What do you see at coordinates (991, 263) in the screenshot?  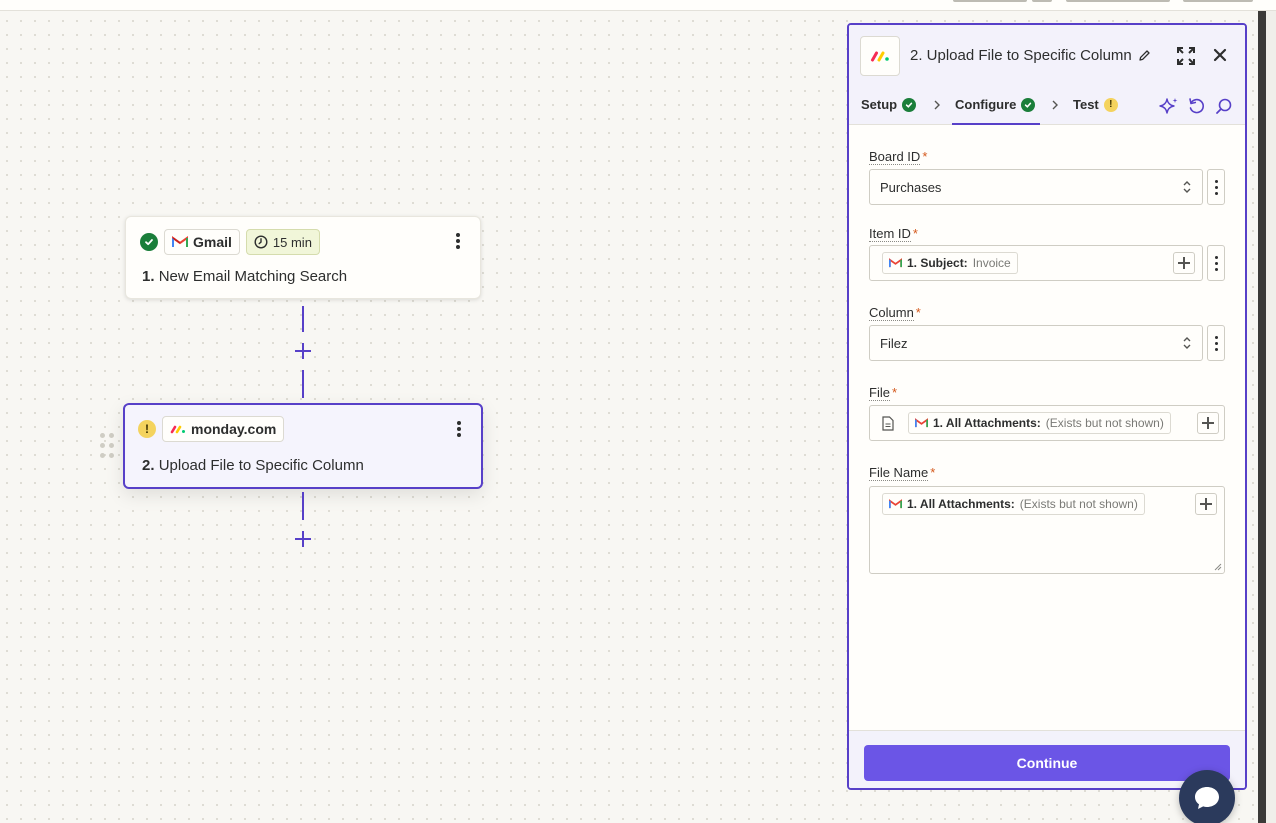 I see `pill-field-value: Invoice` at bounding box center [991, 263].